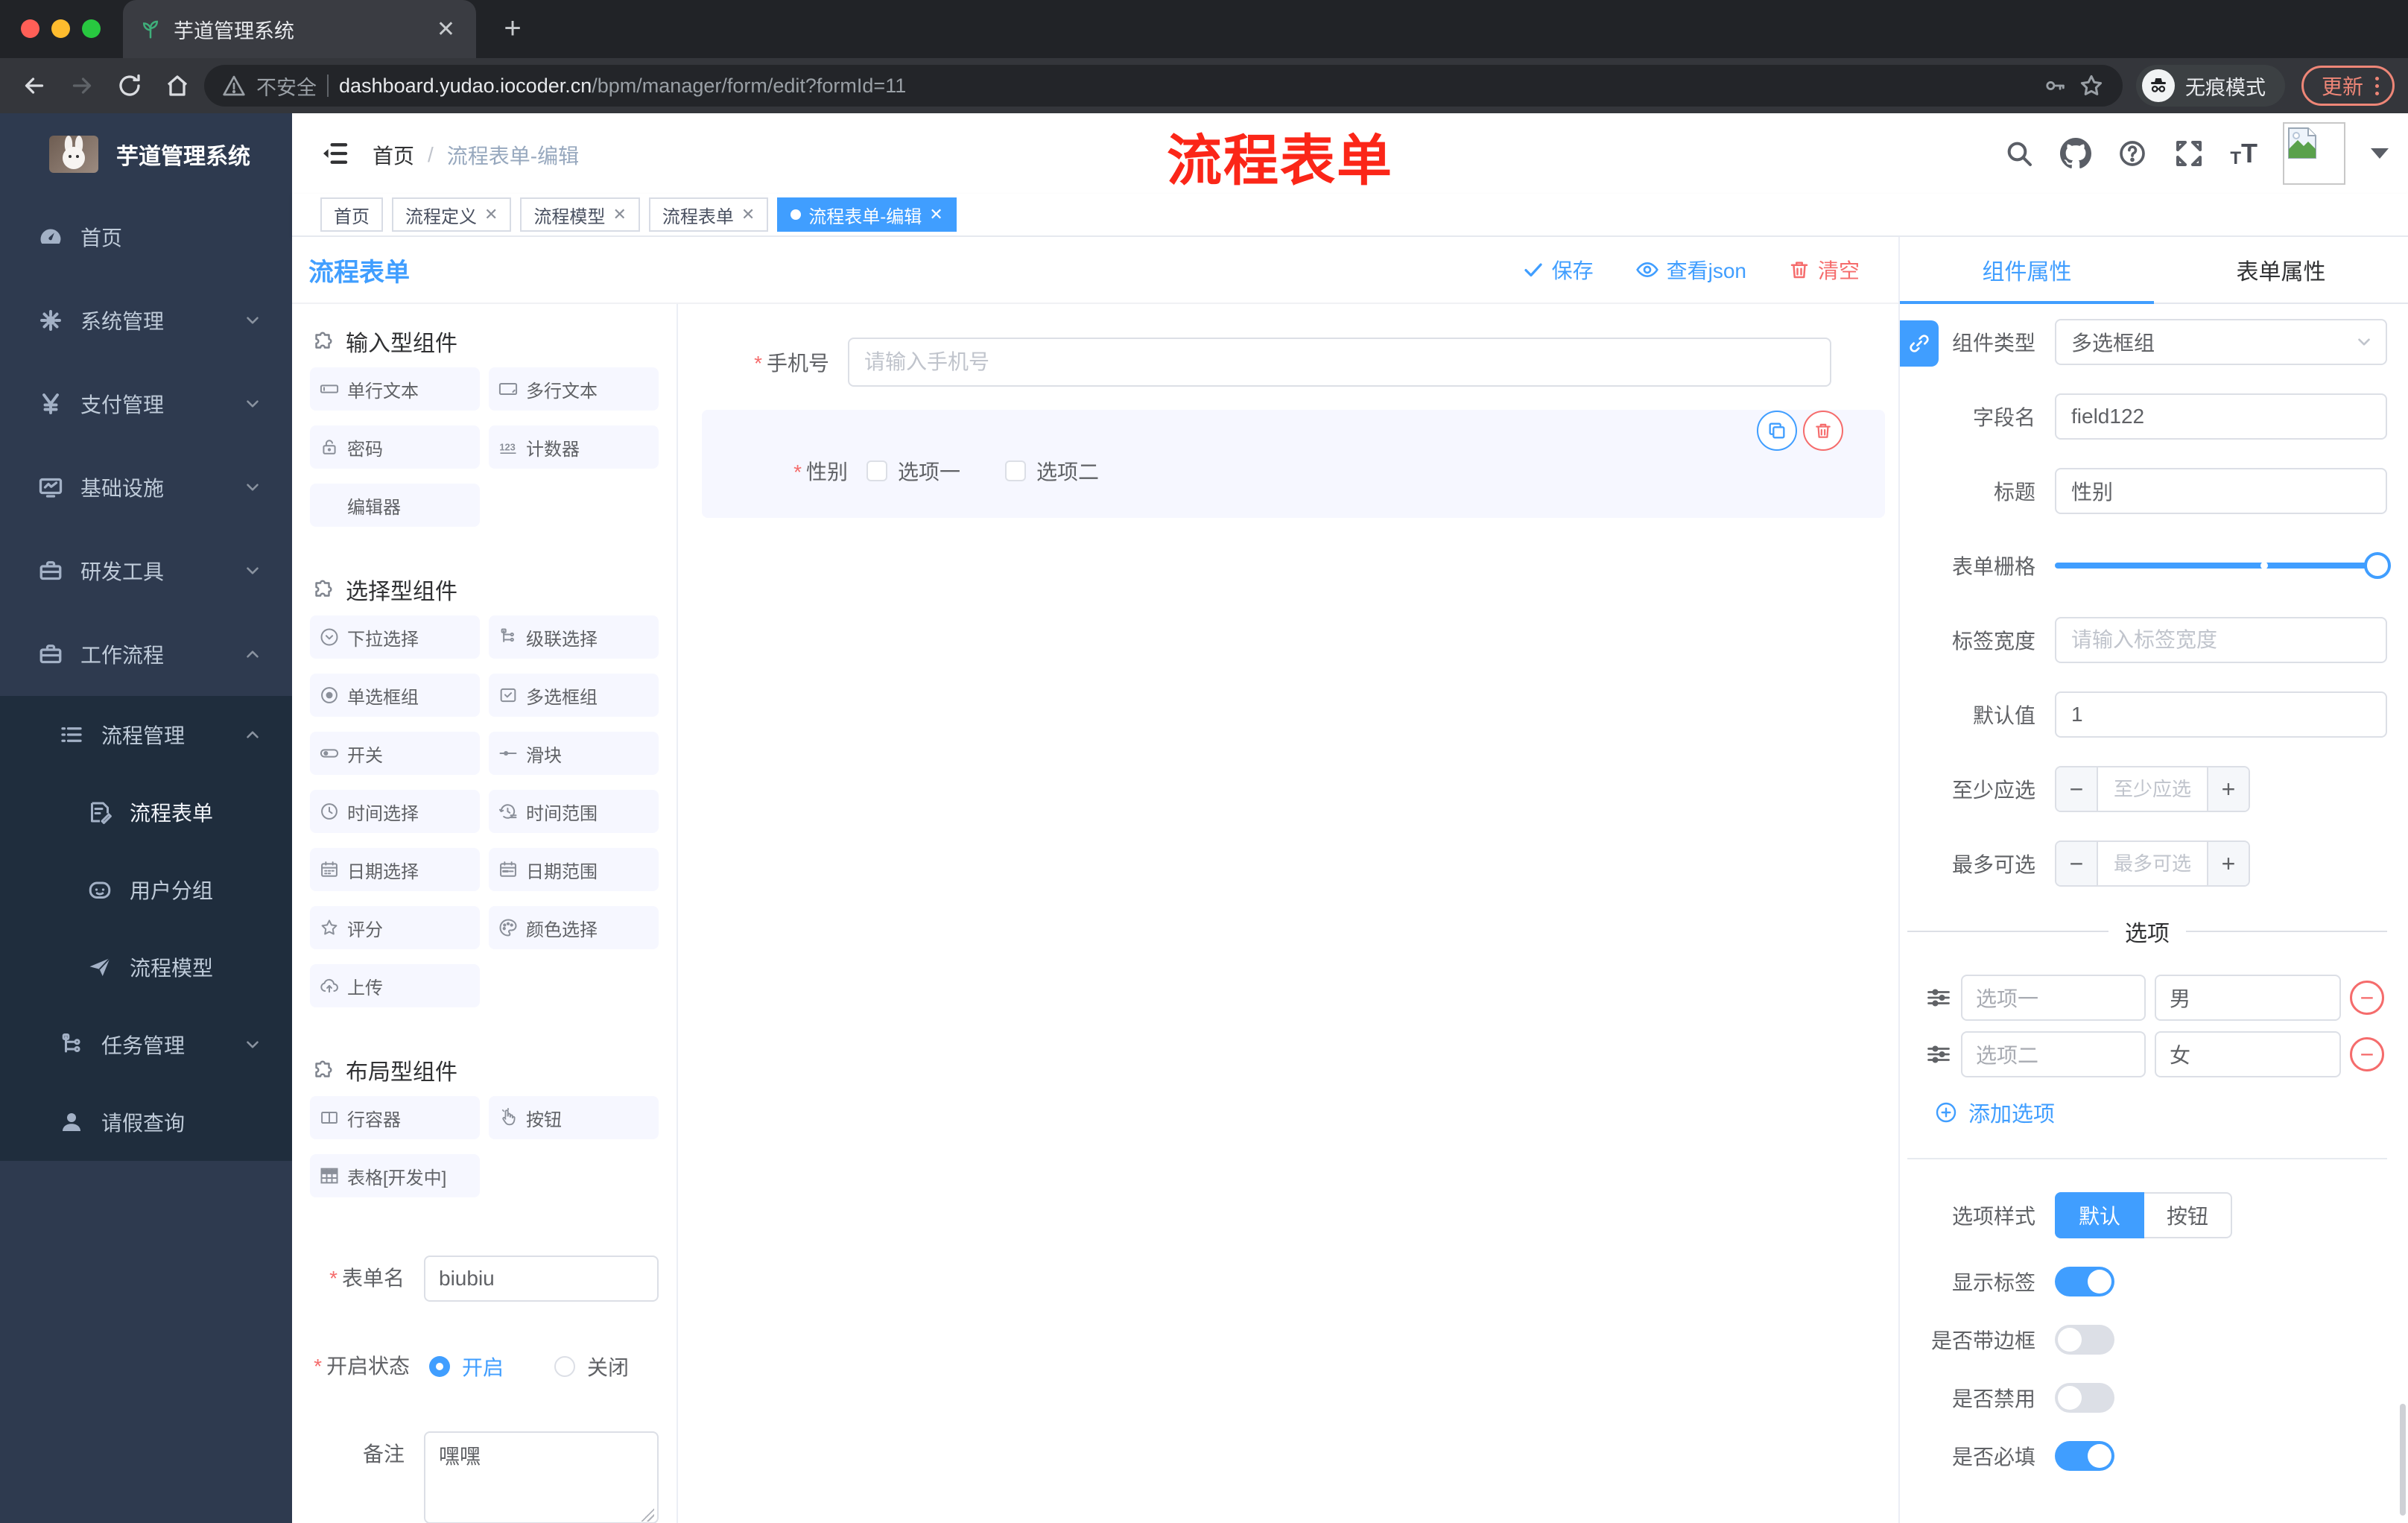 This screenshot has width=2408, height=1523. Describe the element at coordinates (2027, 271) in the screenshot. I see `tab-component-props: 组件属性` at that location.